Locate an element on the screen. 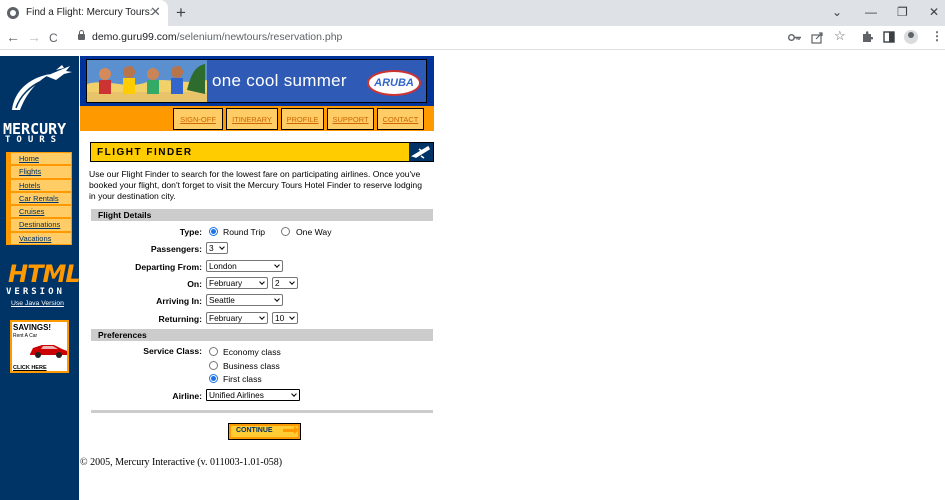  new-tab-button: + is located at coordinates (181, 13).